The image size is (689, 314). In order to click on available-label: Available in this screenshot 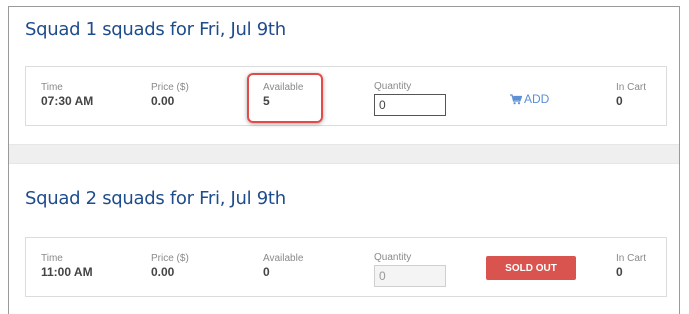, I will do `click(283, 258)`.